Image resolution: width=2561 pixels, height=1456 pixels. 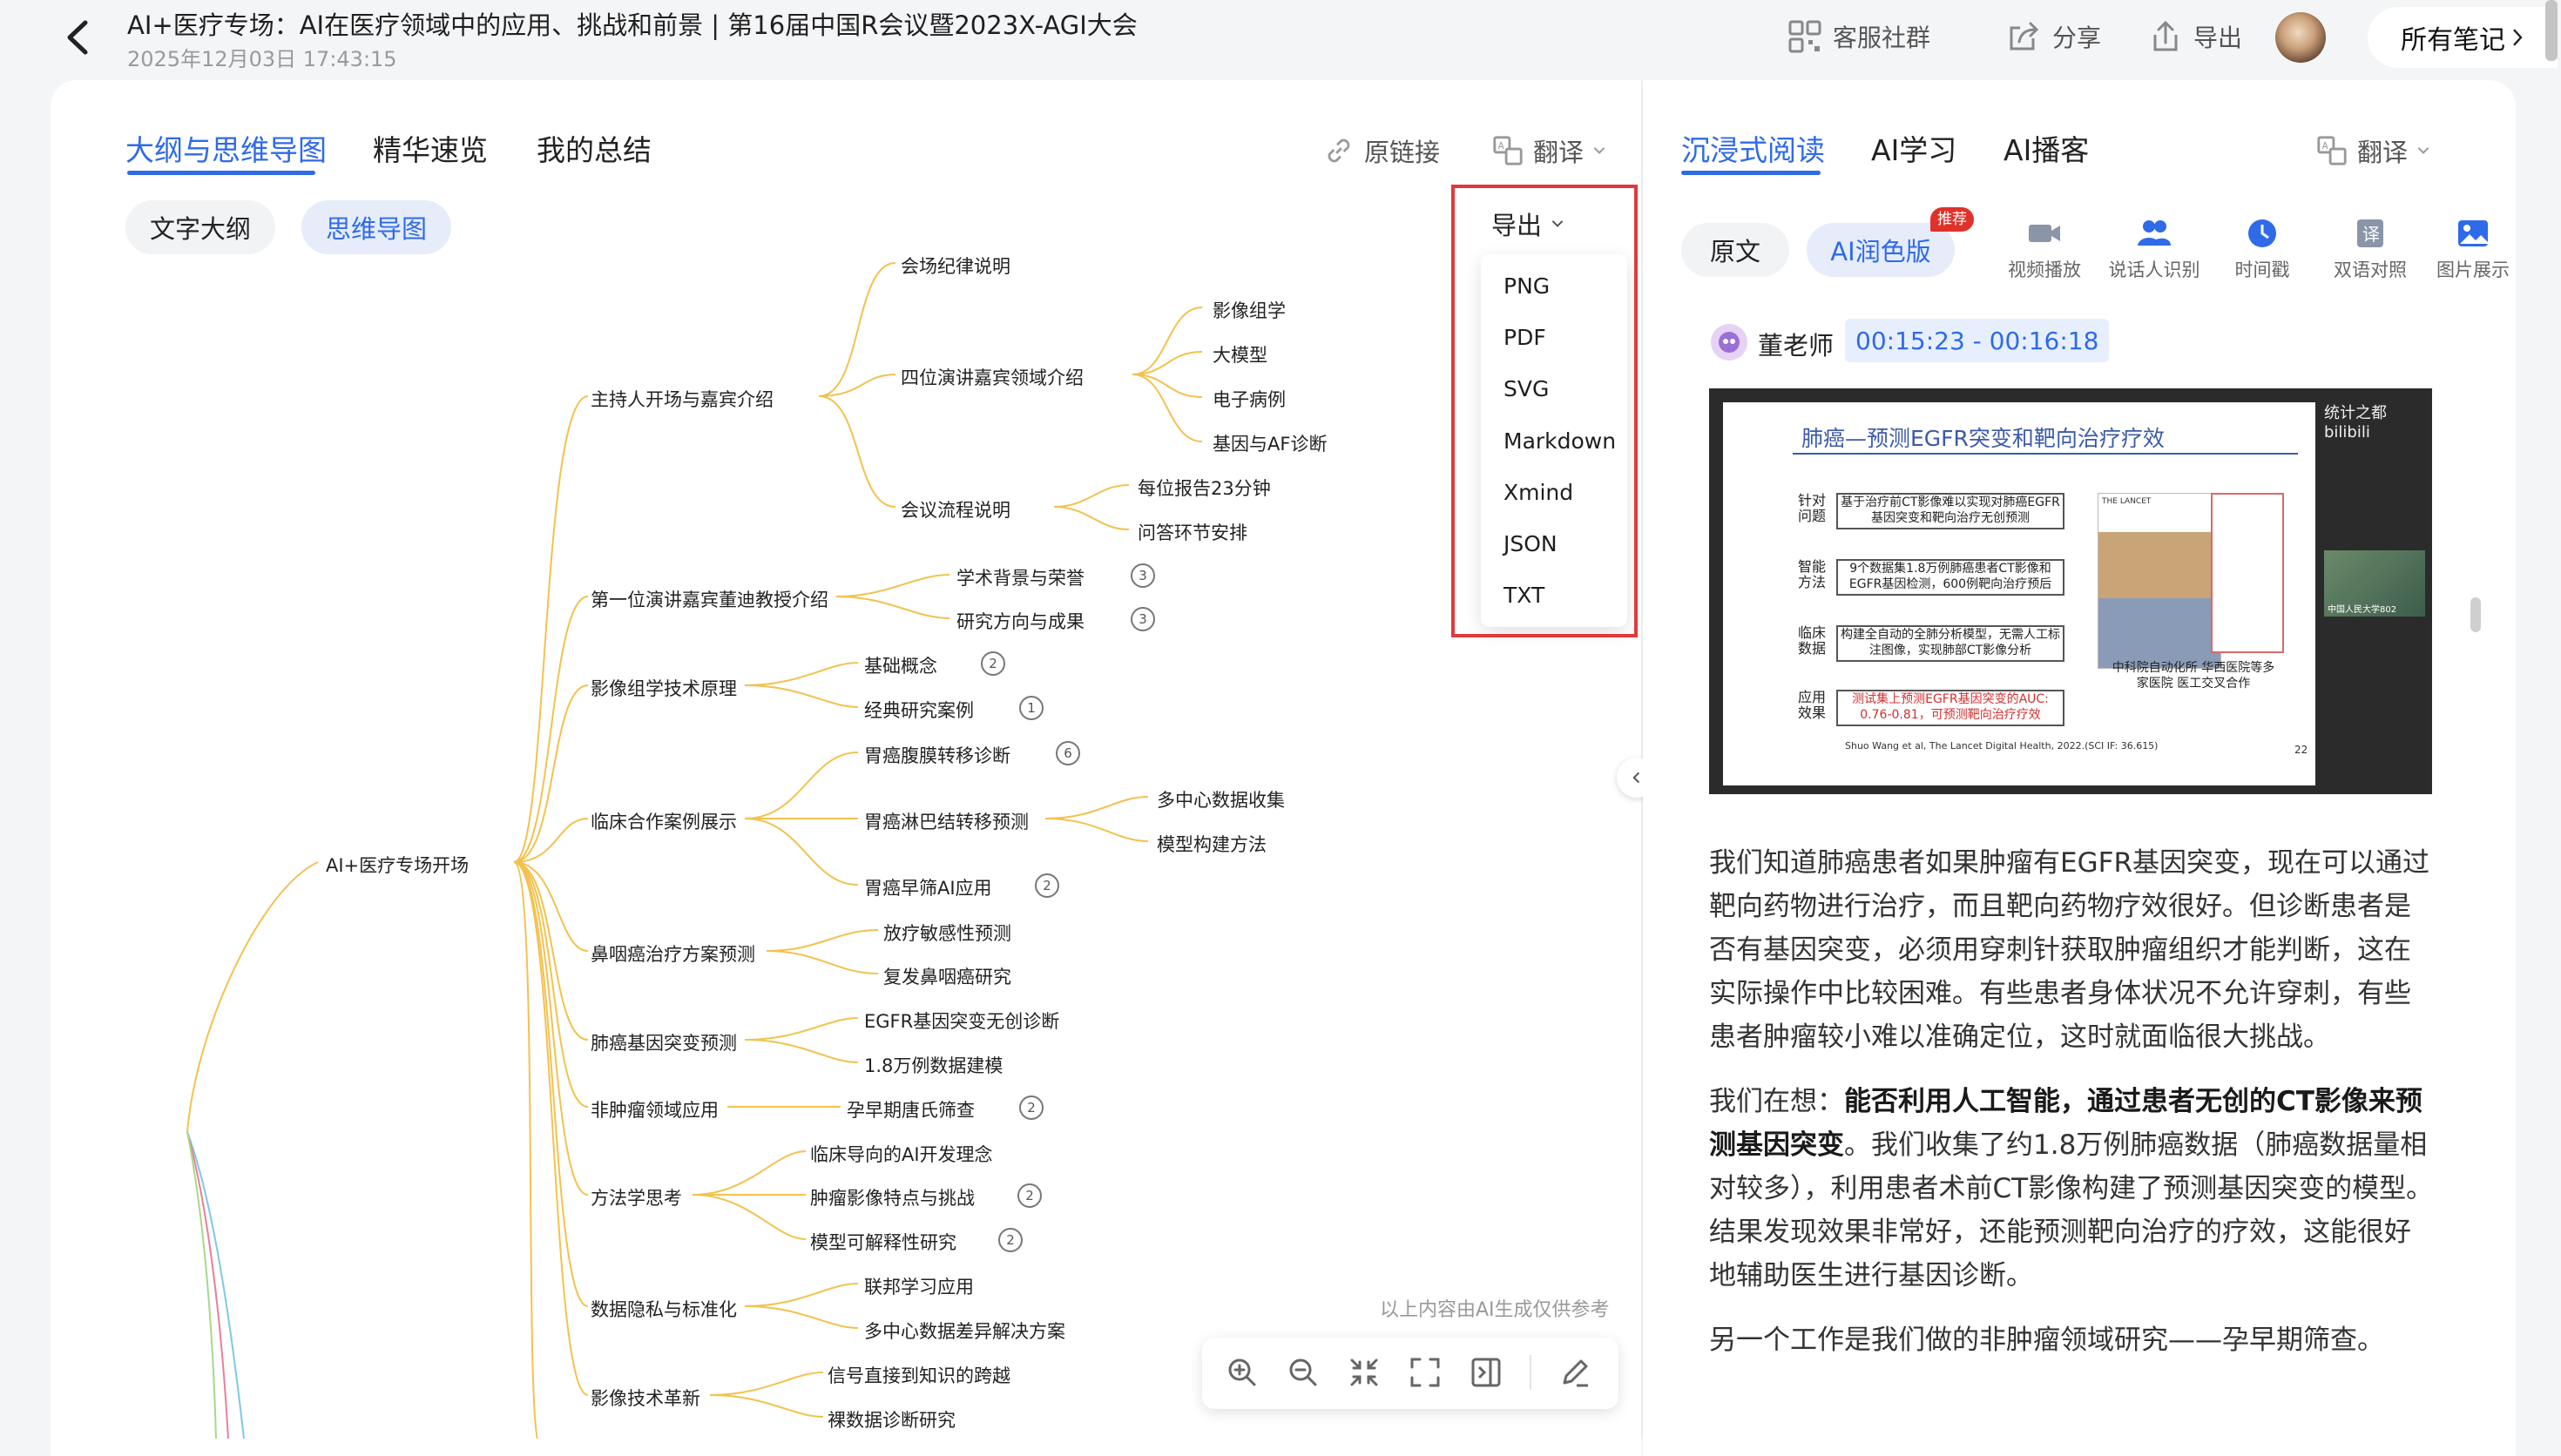 What do you see at coordinates (919, 1375) in the screenshot?
I see `mindmap-node: 信号直接到知识的跨越` at bounding box center [919, 1375].